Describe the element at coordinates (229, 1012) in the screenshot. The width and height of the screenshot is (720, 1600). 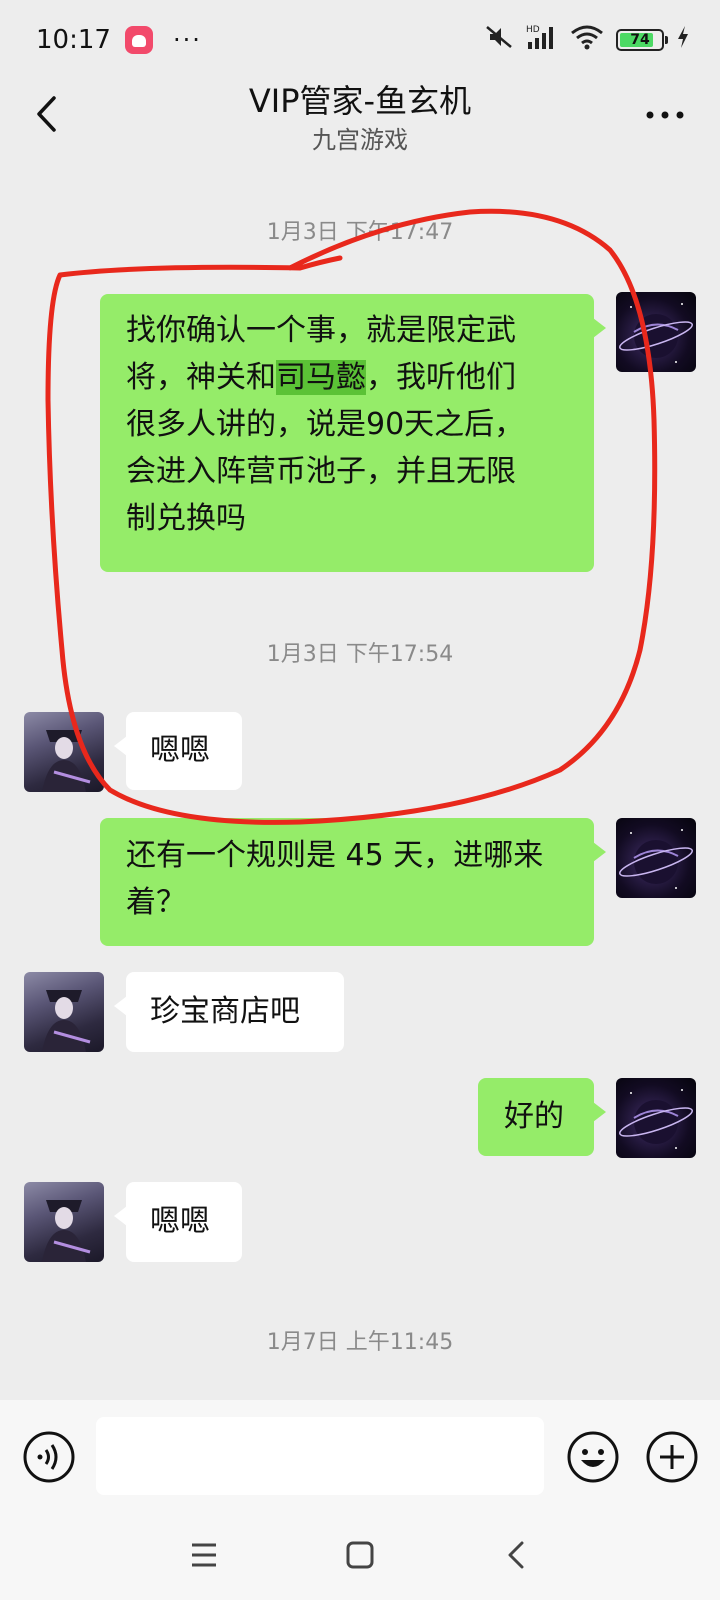
I see `message-bubble-contact: 珍宝商店吧` at that location.